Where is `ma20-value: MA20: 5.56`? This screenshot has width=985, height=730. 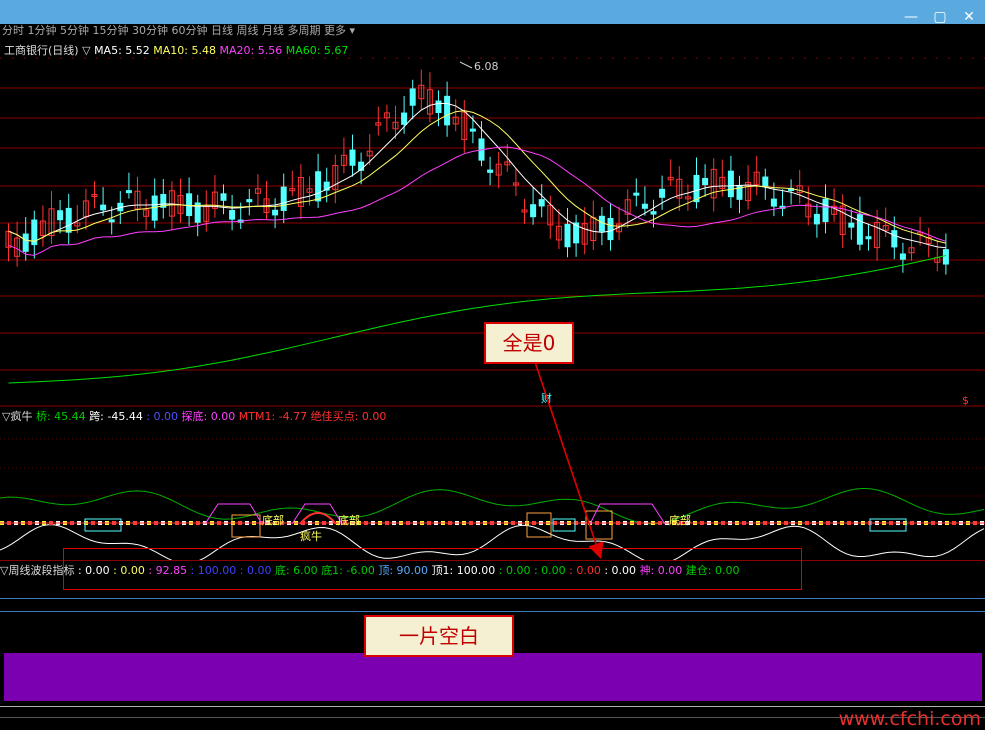 ma20-value: MA20: 5.56 is located at coordinates (251, 50).